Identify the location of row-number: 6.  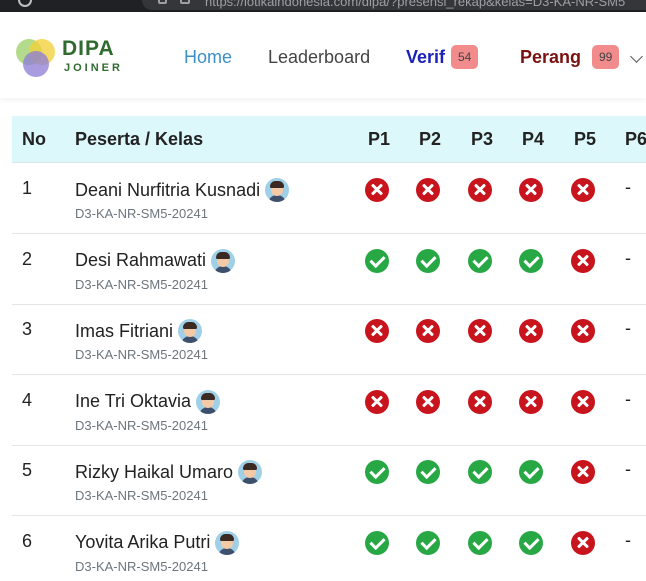
(27, 540).